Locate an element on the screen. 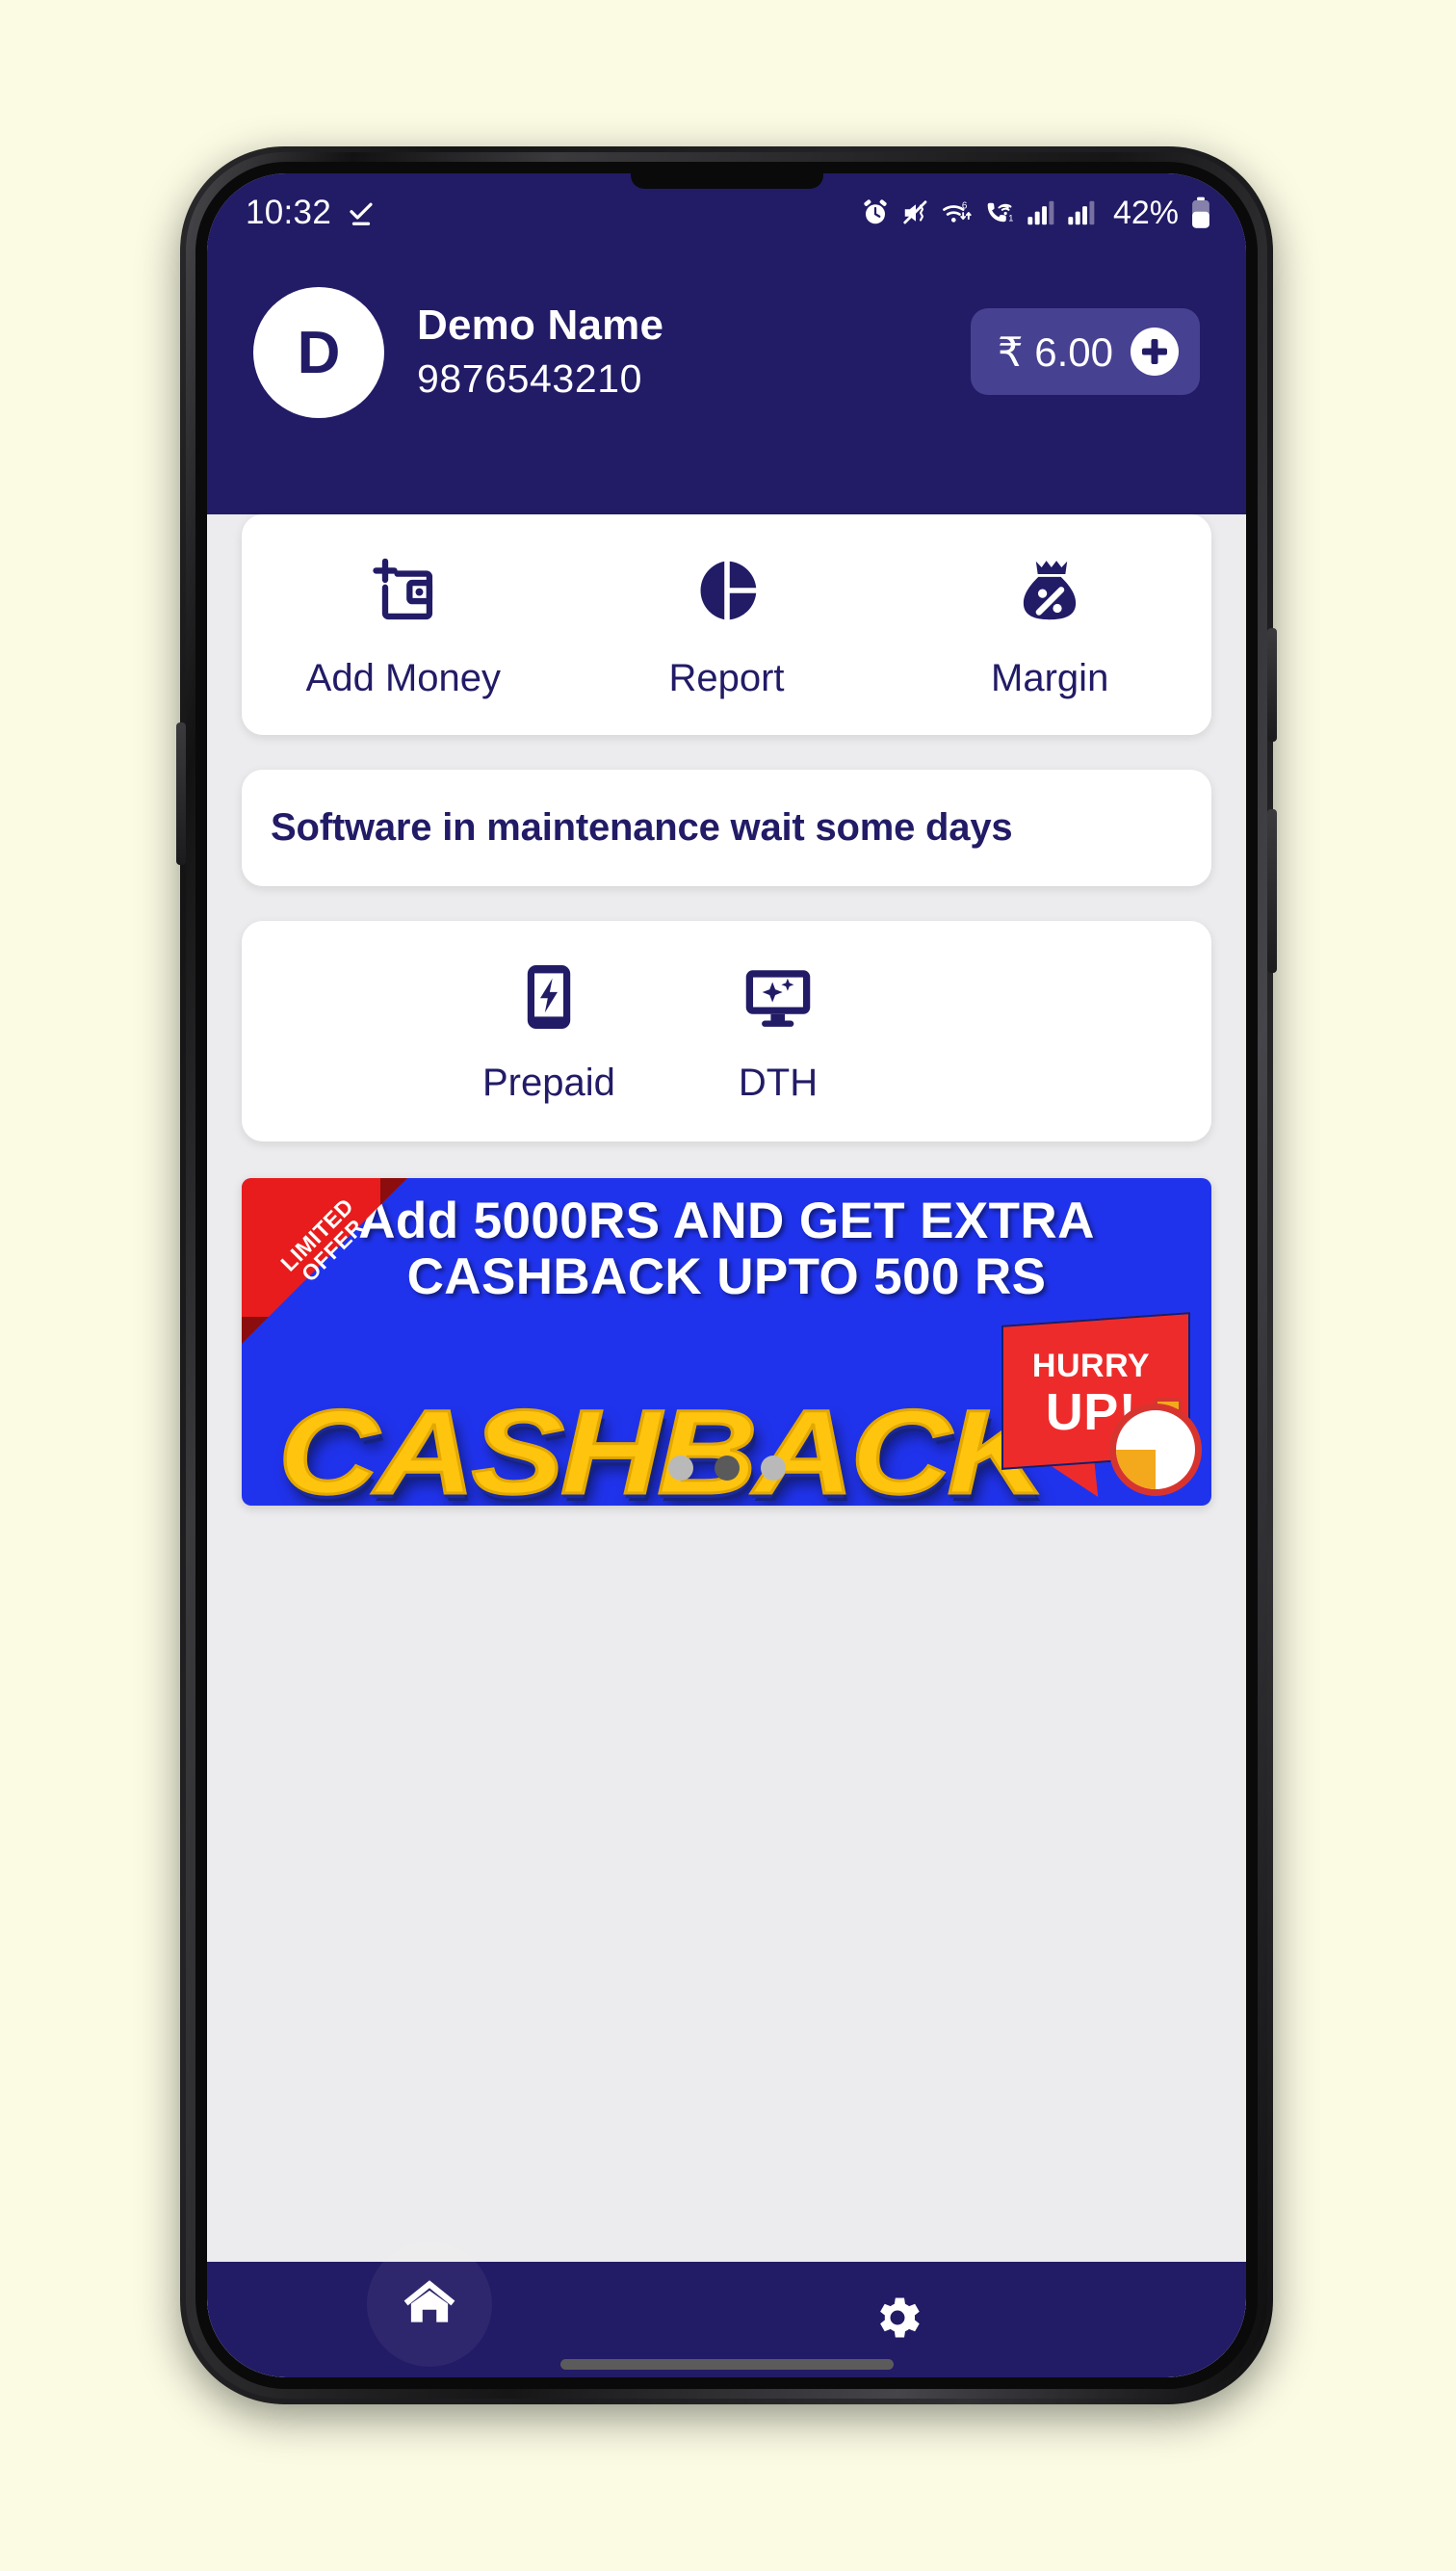 This screenshot has width=1456, height=2571. quick-action-add-money: Add Money is located at coordinates (404, 626).